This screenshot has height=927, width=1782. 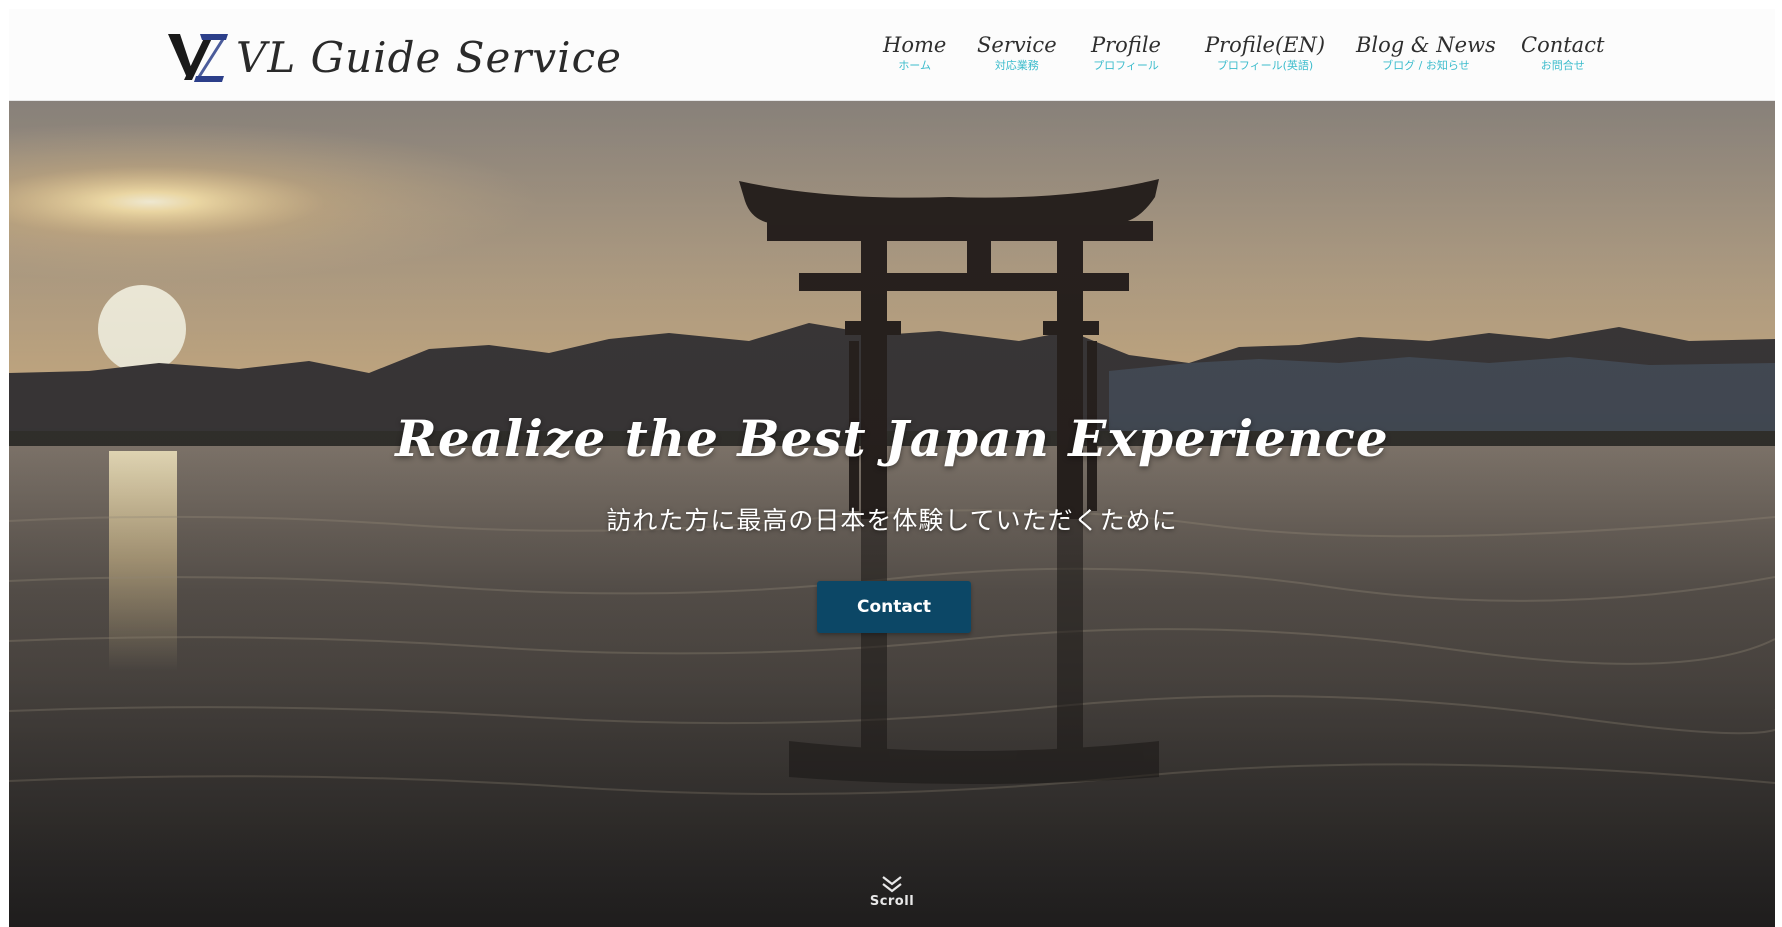 What do you see at coordinates (1265, 65) in the screenshot?
I see `nav-sublabel: プロフィール(英語)` at bounding box center [1265, 65].